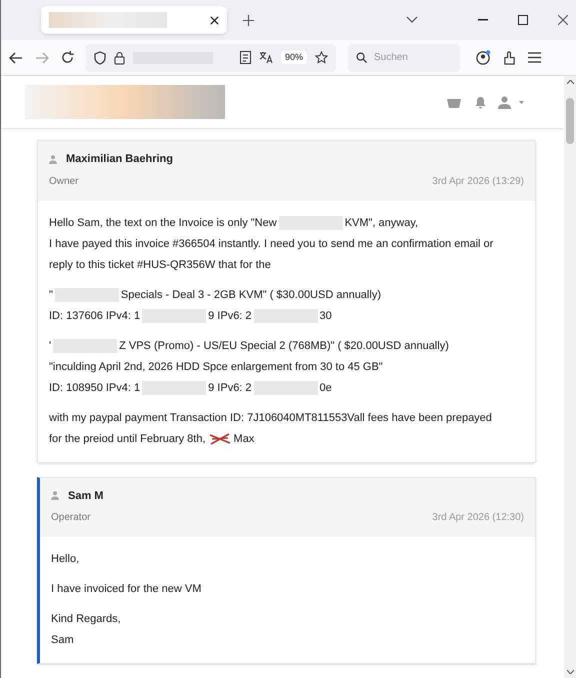 The image size is (576, 678). I want to click on message-text: Hello,, so click(65, 560).